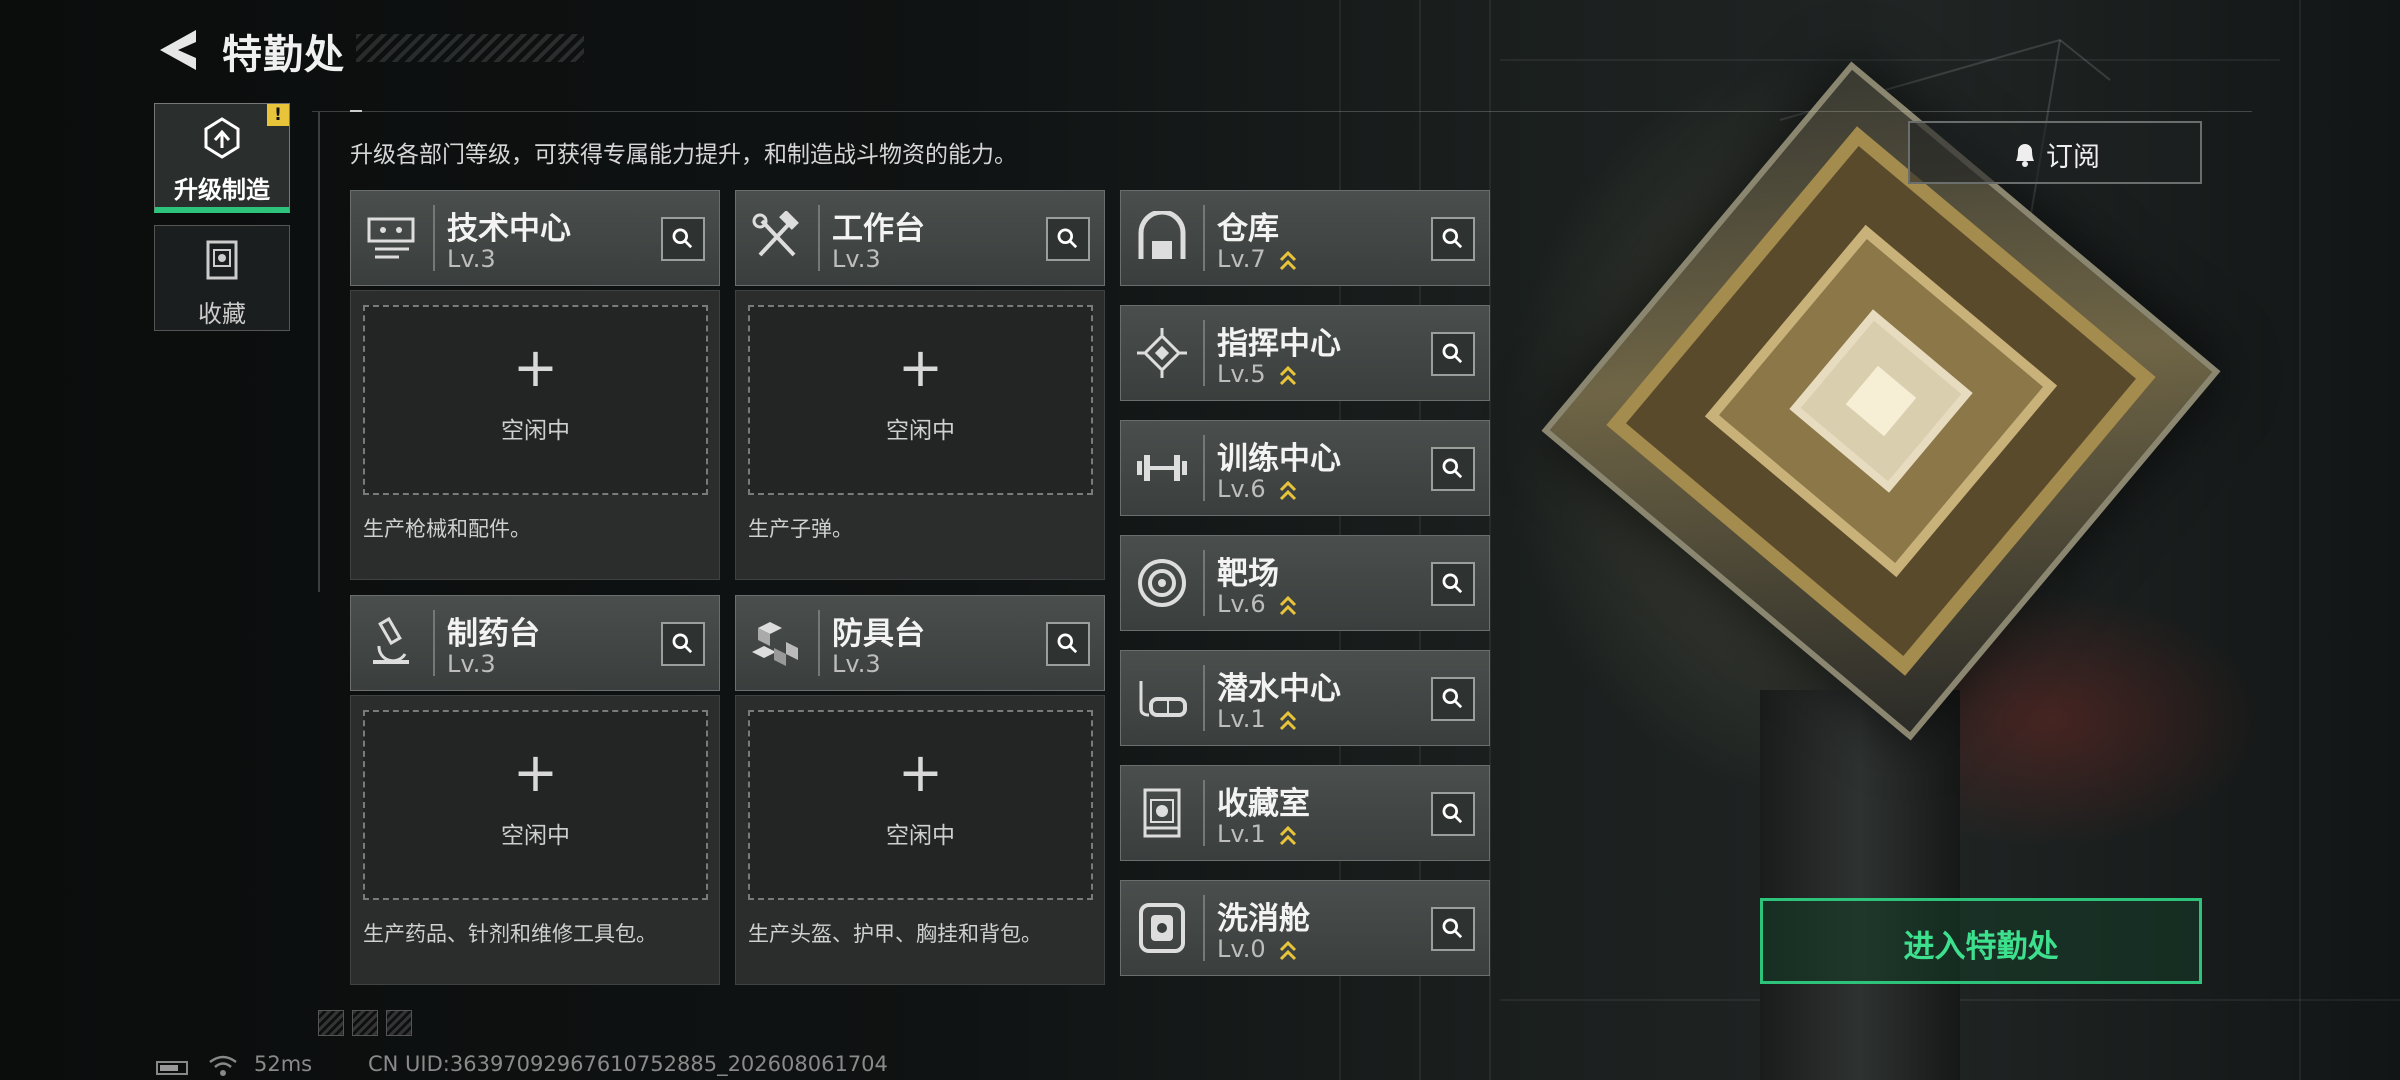  I want to click on user-uid: CN UID:36397092967610752885_202608061704, so click(628, 1064).